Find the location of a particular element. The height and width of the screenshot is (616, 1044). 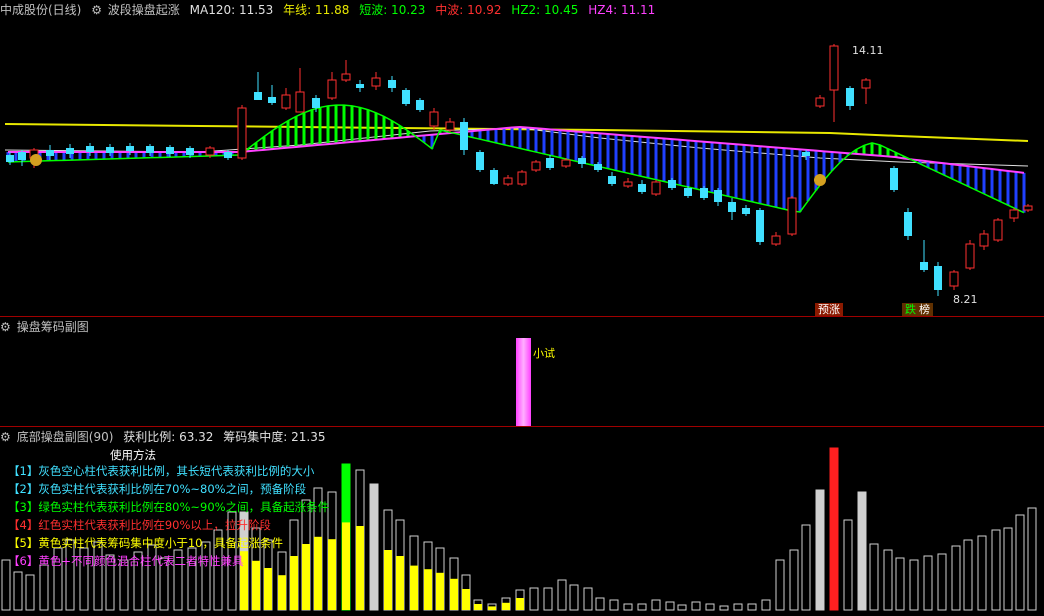

profit-ratio-value: 获利比例: 63.32 is located at coordinates (168, 437).